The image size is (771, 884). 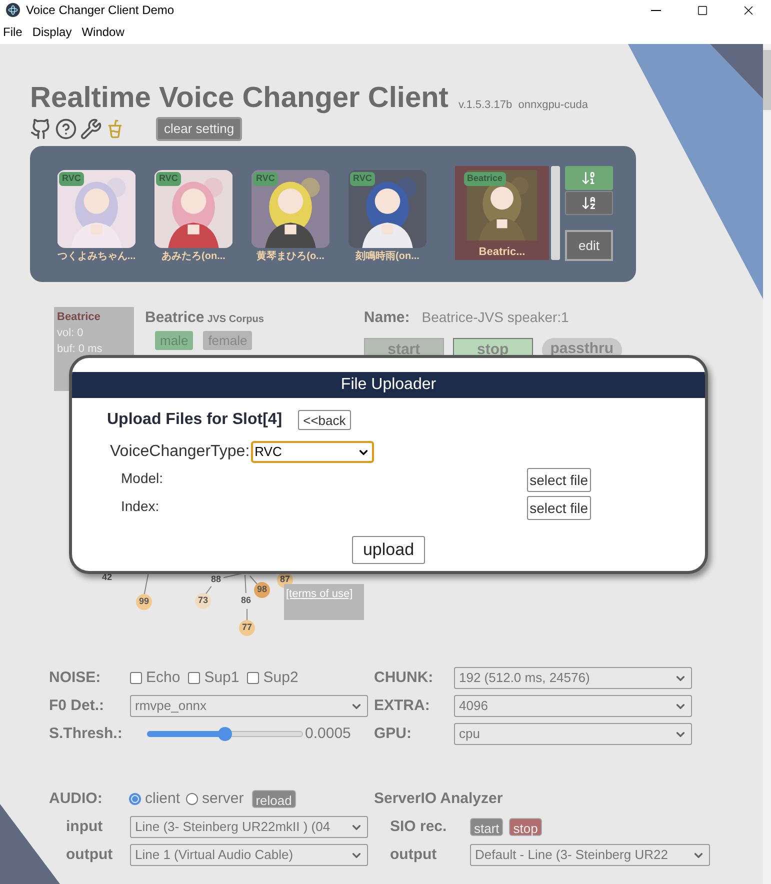 What do you see at coordinates (75, 678) in the screenshot?
I see `setting-label: NOISE:` at bounding box center [75, 678].